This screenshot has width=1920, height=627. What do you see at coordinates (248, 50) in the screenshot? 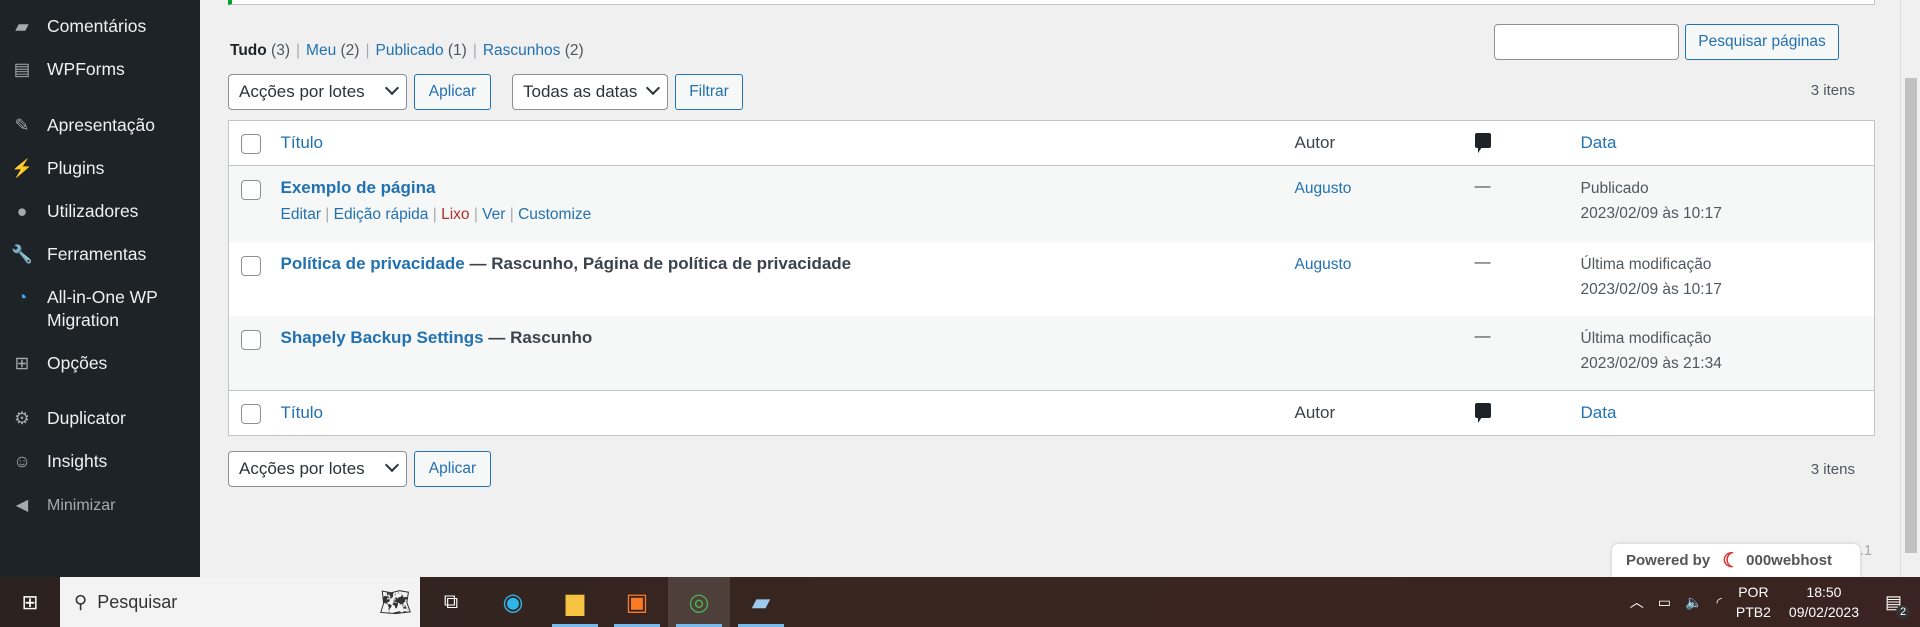
I see `view-all: Tudo` at bounding box center [248, 50].